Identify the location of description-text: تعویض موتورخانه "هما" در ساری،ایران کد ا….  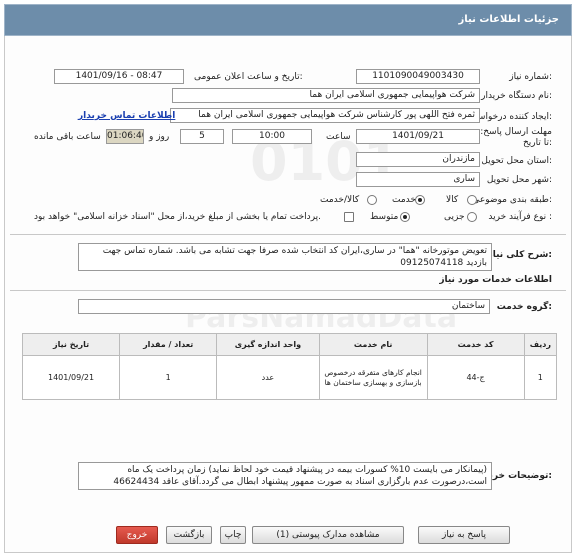
(285, 257).